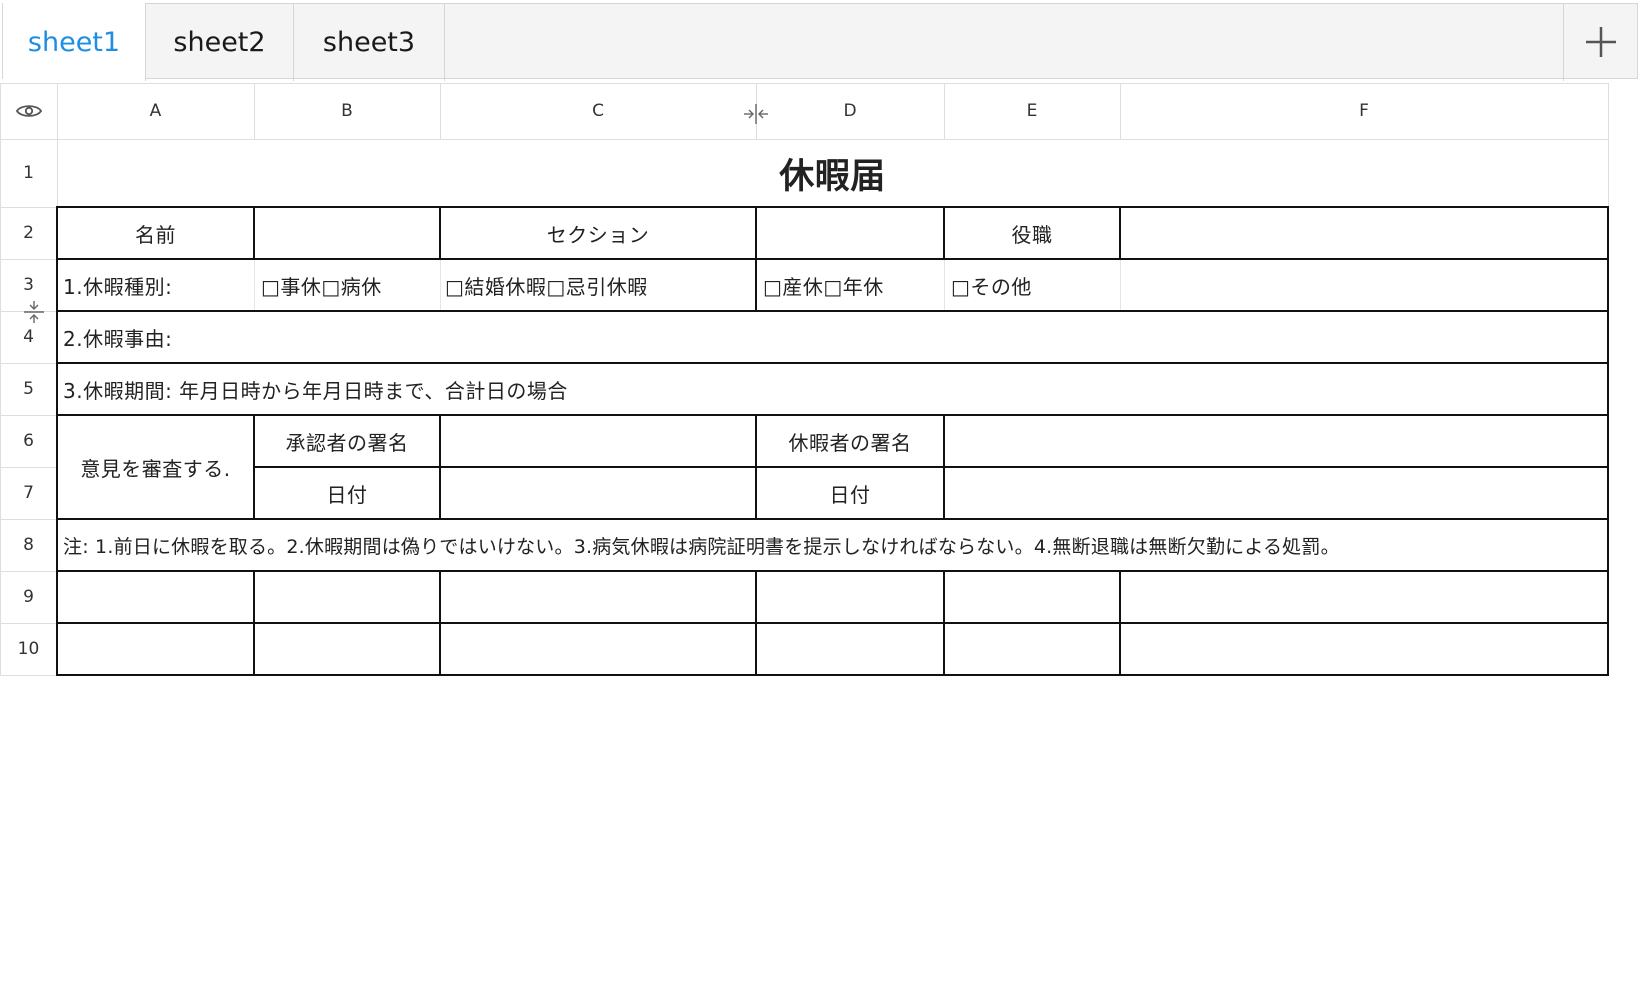 The height and width of the screenshot is (984, 1640). I want to click on add-sheet-button, so click(1600, 42).